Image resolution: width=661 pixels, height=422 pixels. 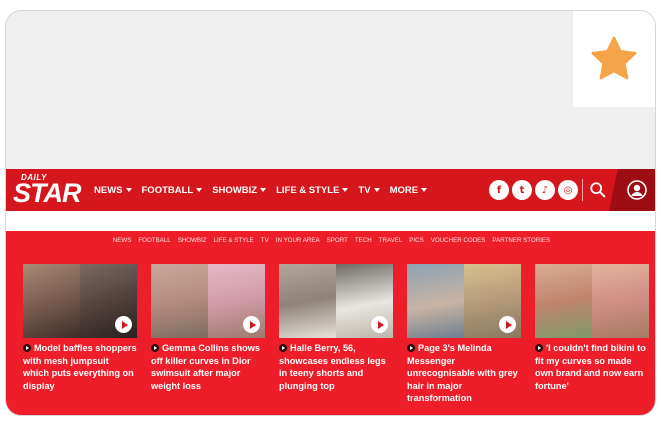 What do you see at coordinates (330, 221) in the screenshot?
I see `nav-spacer` at bounding box center [330, 221].